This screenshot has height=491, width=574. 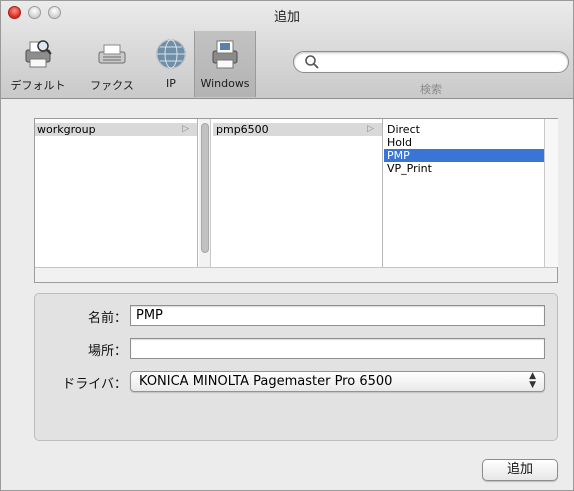 I want to click on name-row: 名前： PMP, so click(x=297, y=316).